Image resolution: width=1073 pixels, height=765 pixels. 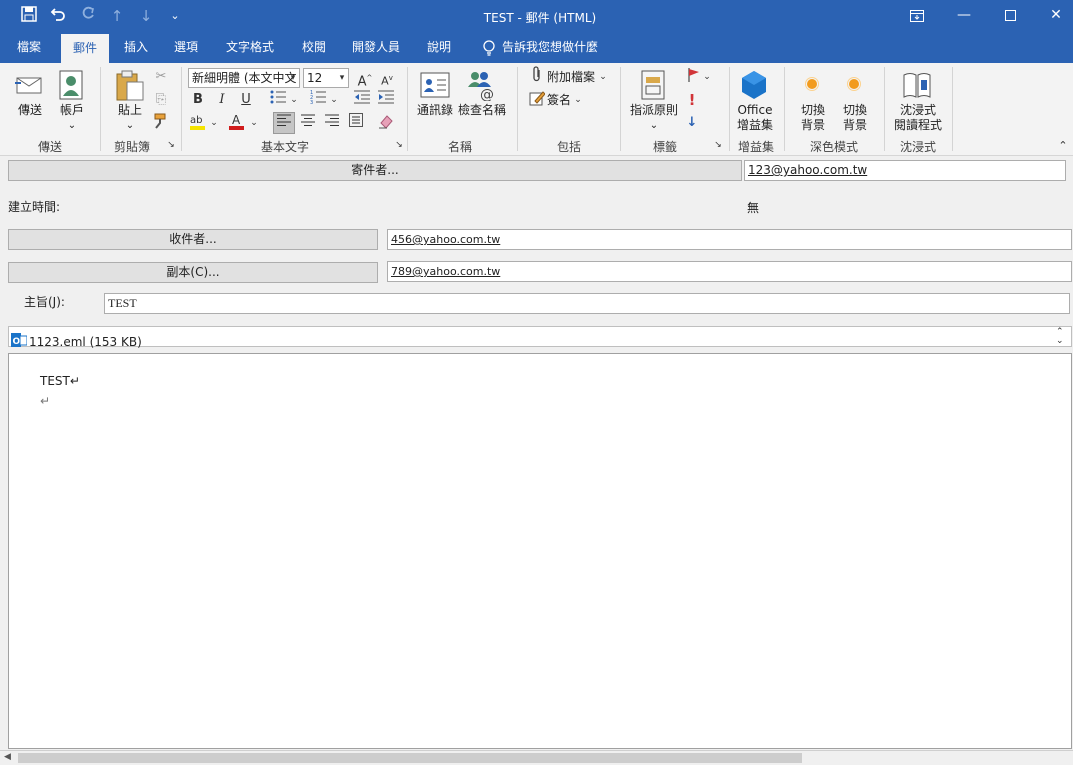 What do you see at coordinates (707, 77) in the screenshot?
I see `flag-dropdown-icon: ⌄` at bounding box center [707, 77].